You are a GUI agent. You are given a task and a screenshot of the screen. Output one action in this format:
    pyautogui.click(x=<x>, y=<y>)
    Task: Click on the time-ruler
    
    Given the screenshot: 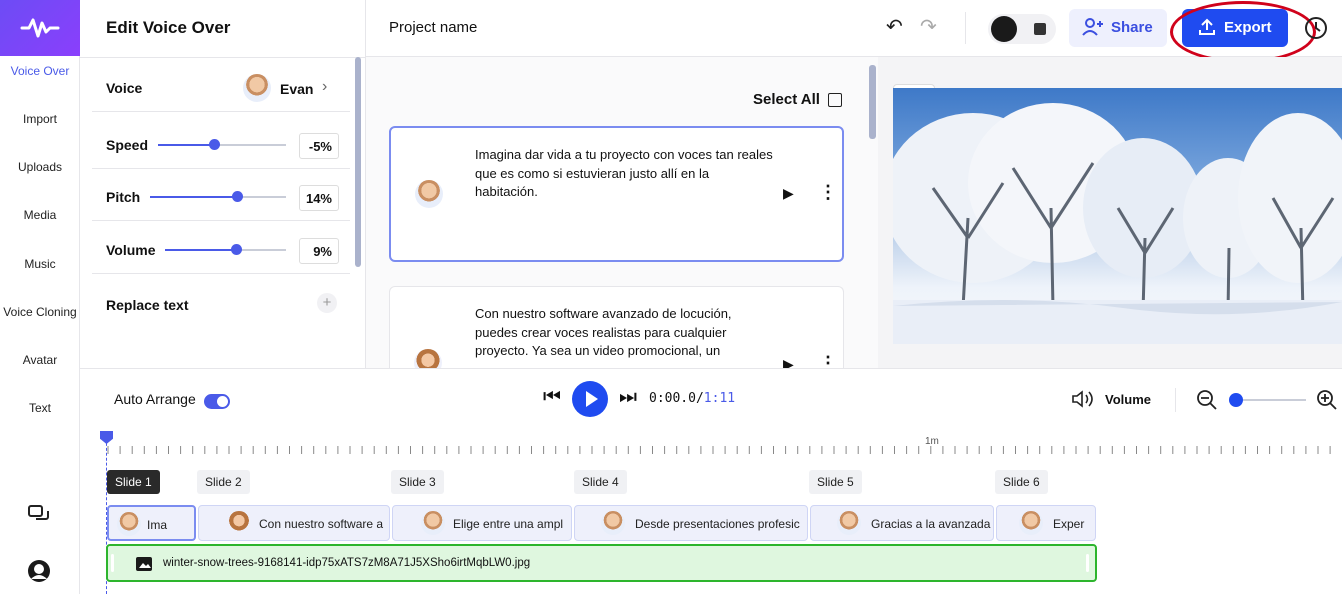 What is the action you would take?
    pyautogui.click(x=721, y=444)
    